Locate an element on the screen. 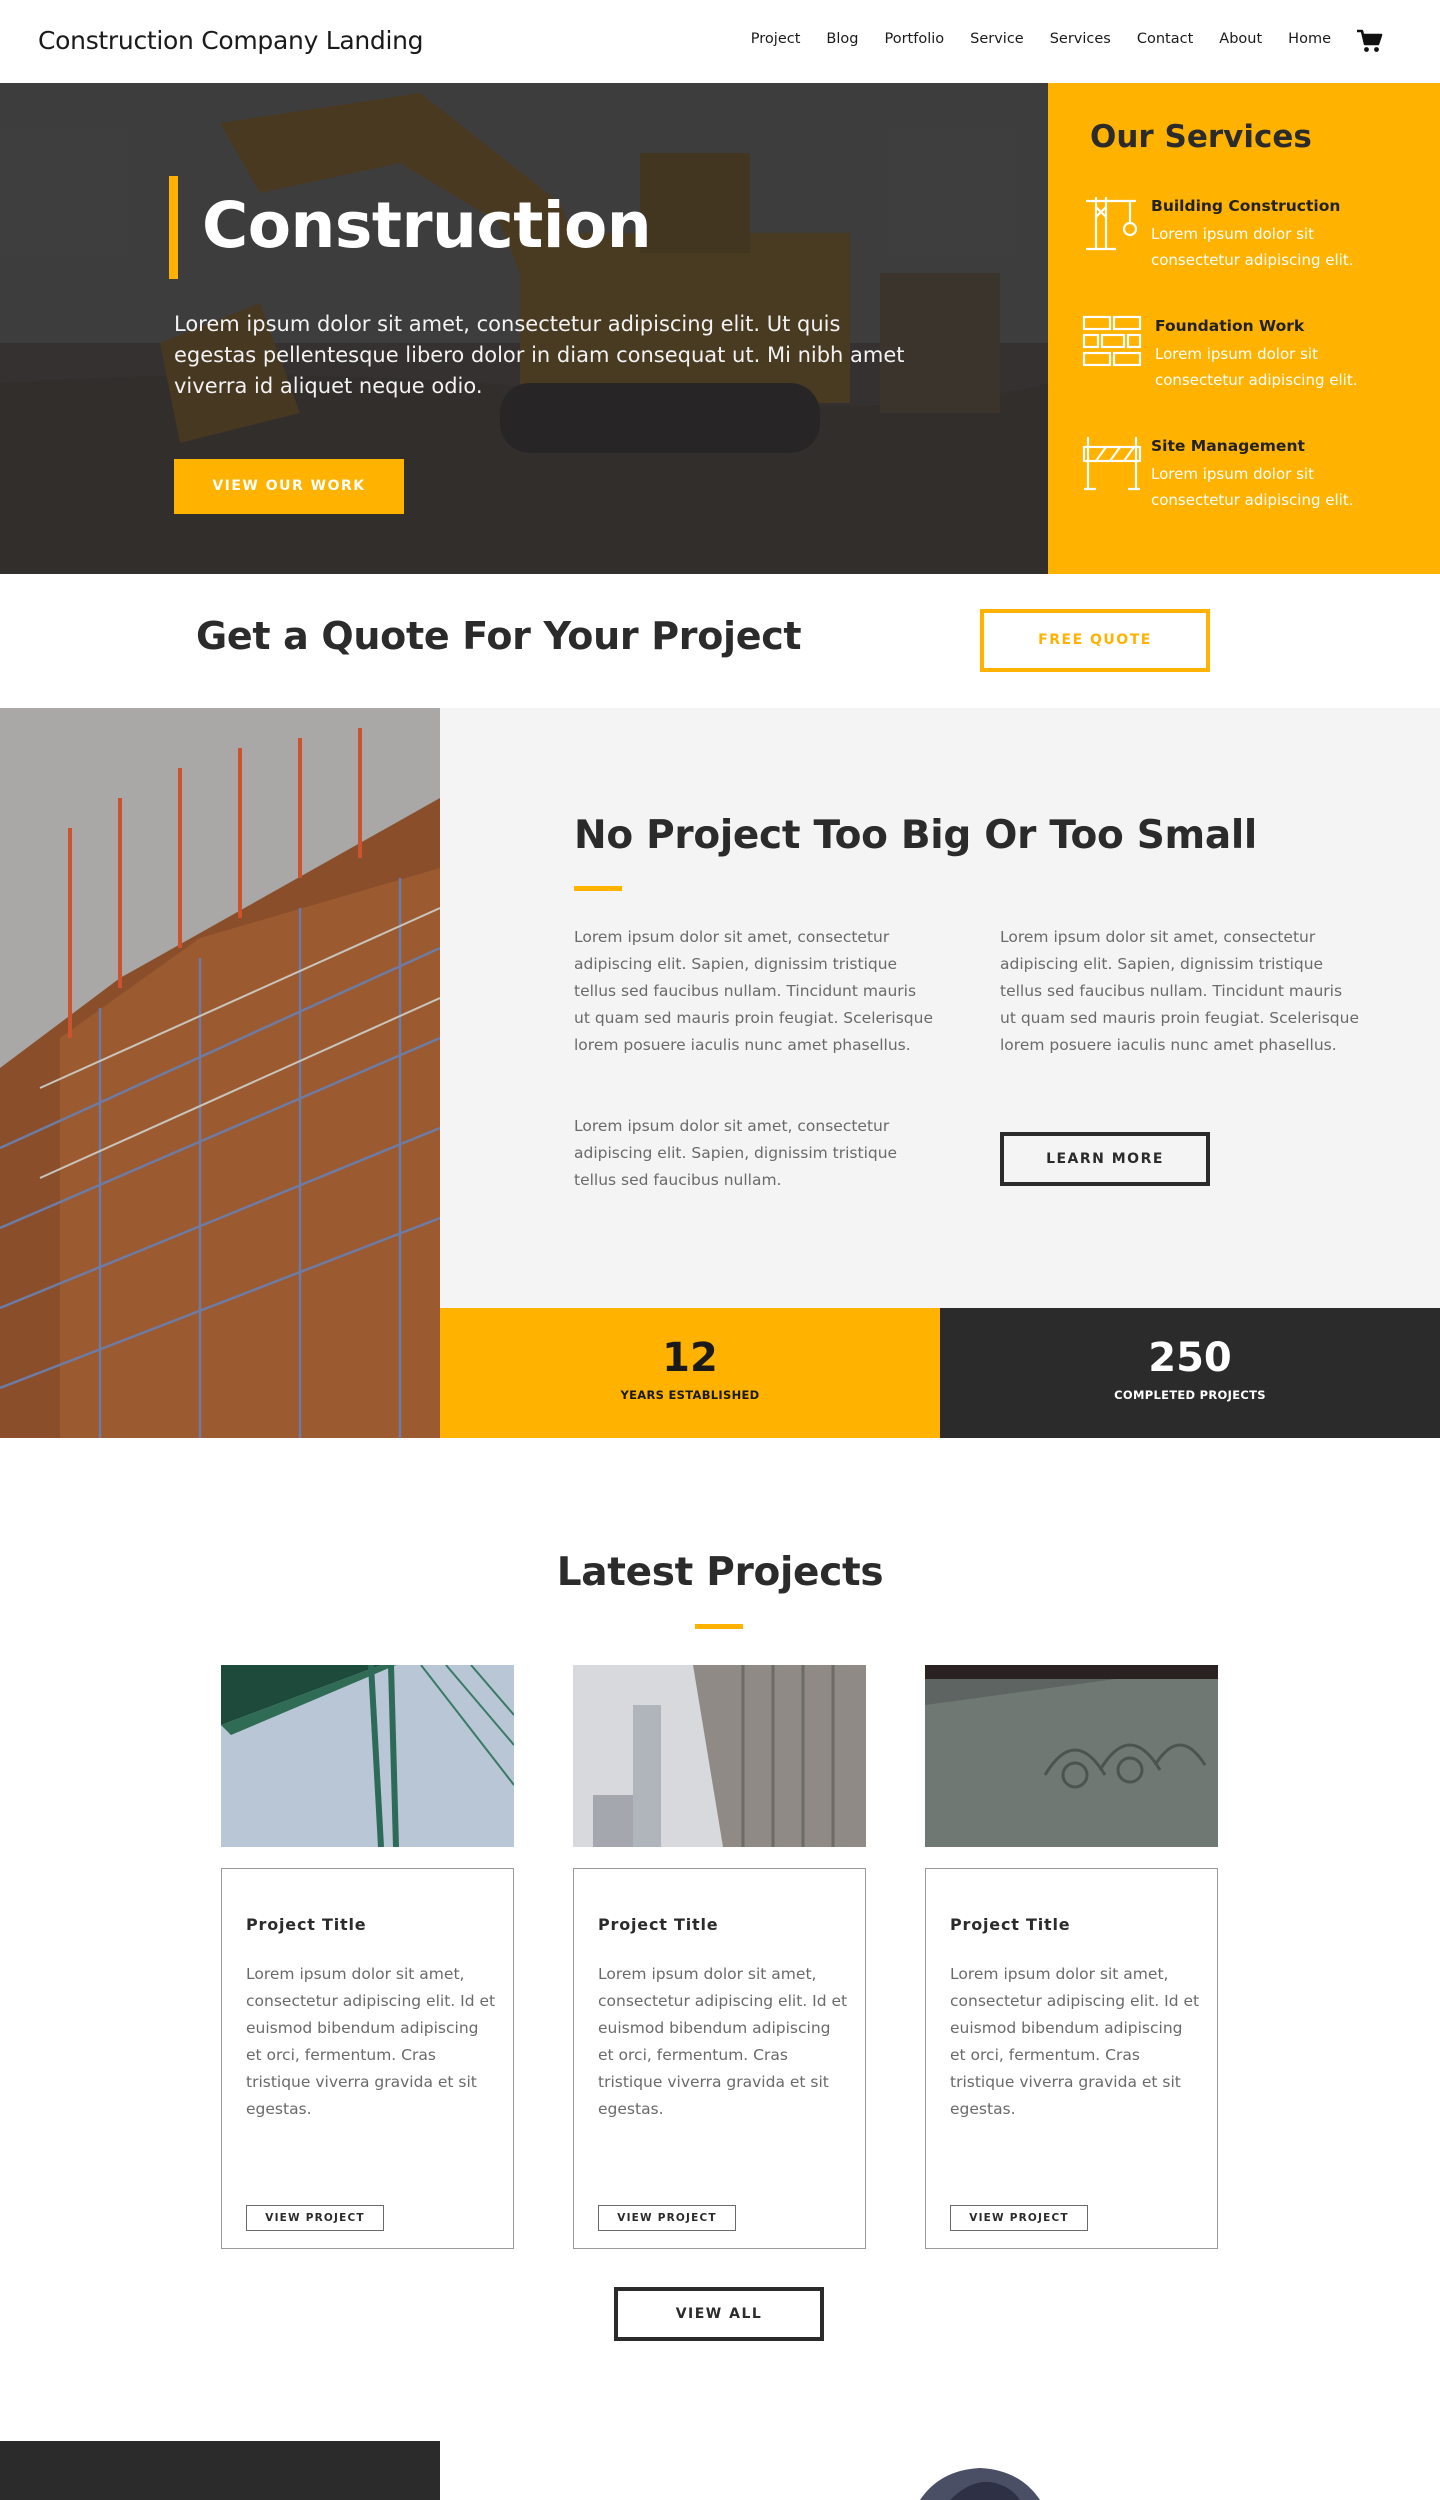  learn-more-button: LEARN MORE is located at coordinates (1105, 1159).